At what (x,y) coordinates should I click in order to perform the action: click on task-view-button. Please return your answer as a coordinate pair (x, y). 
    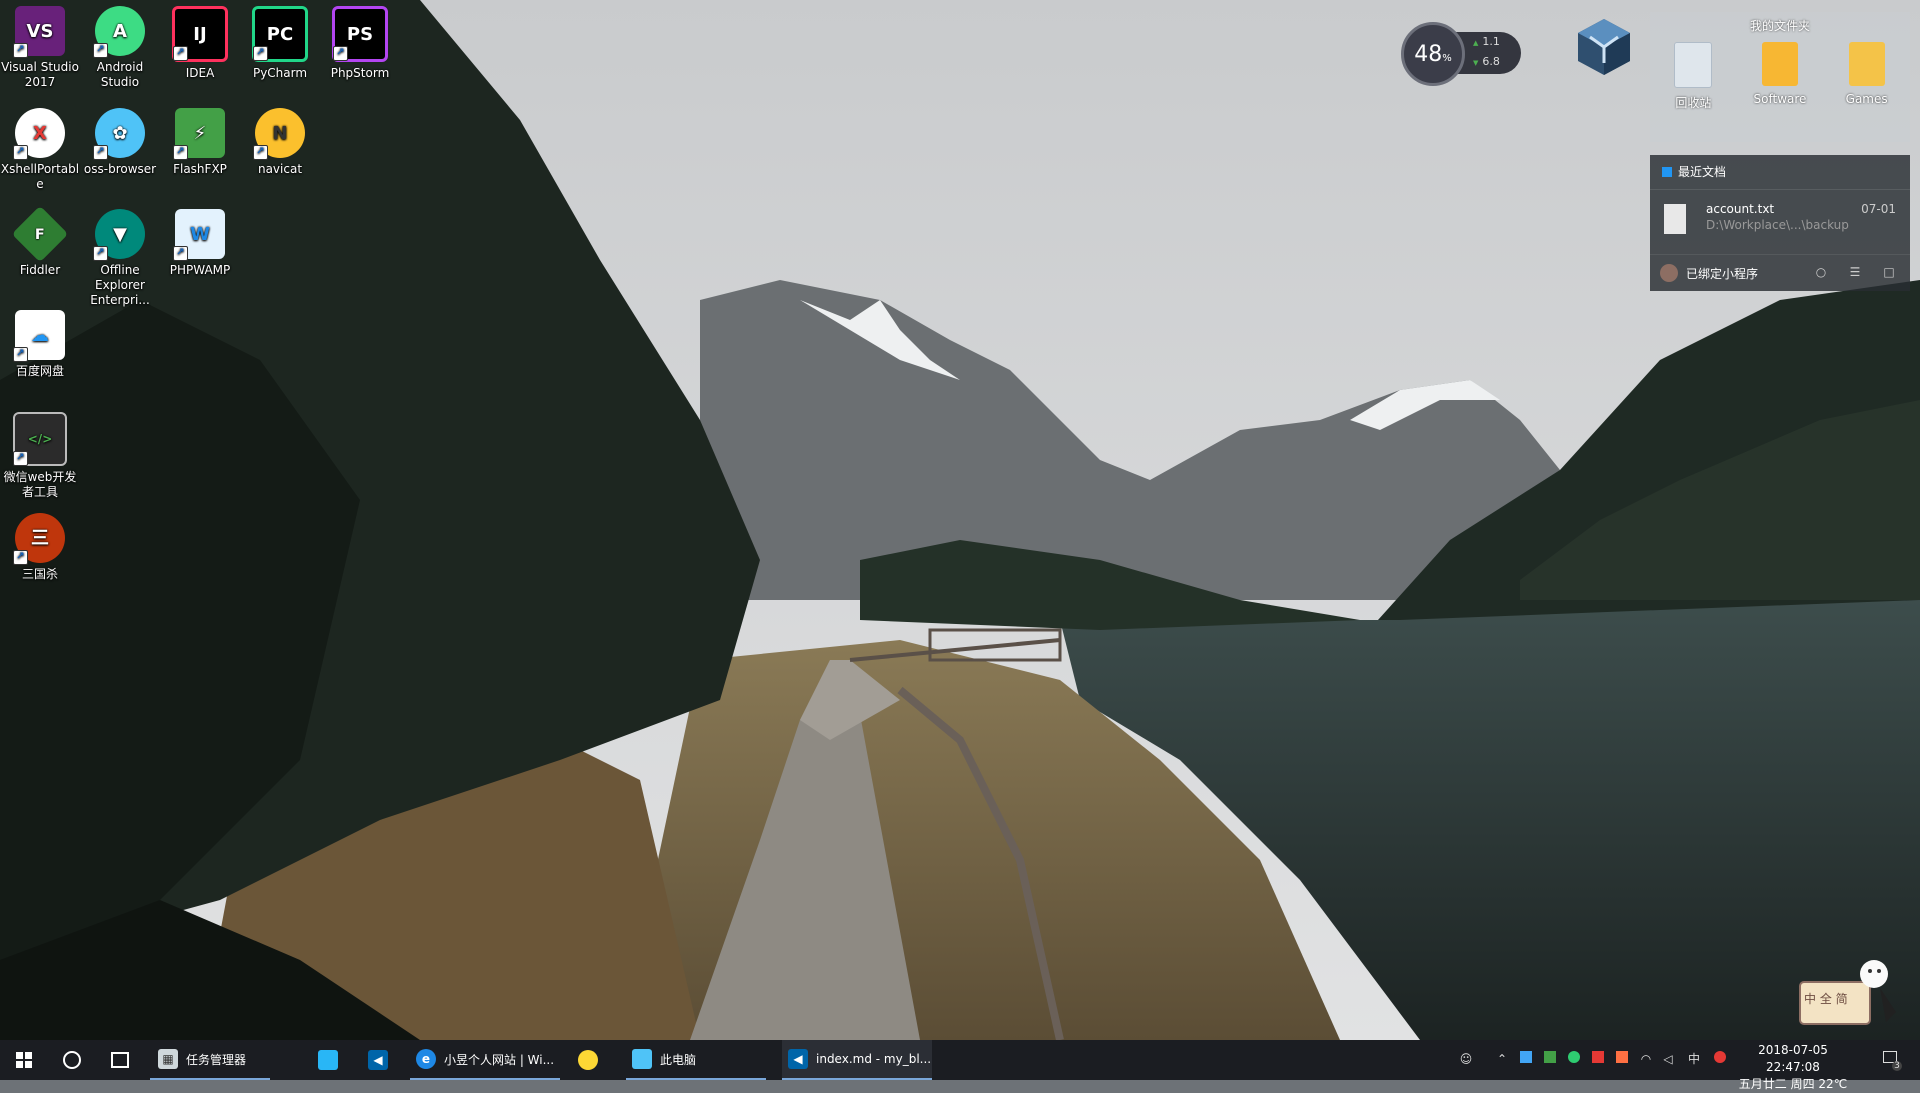
    Looking at the image, I should click on (120, 1060).